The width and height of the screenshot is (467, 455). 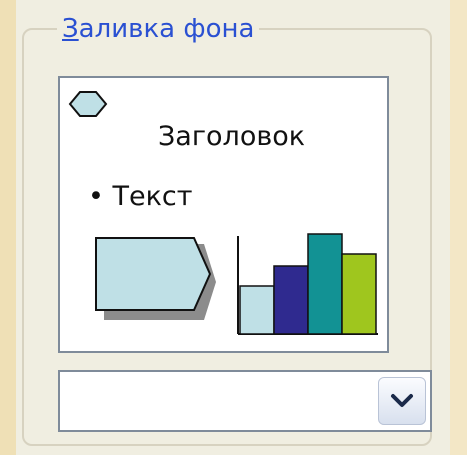 I want to click on left-edge-strip, so click(x=8, y=227).